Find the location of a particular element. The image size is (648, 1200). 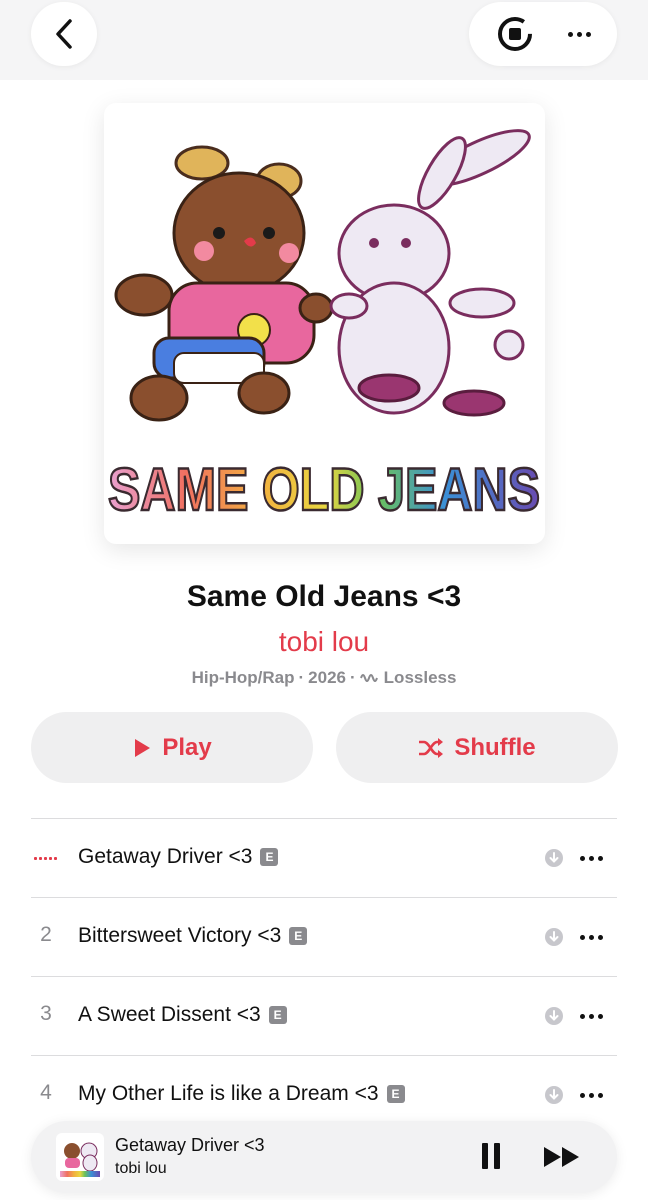

bear-illustration is located at coordinates (224, 283).